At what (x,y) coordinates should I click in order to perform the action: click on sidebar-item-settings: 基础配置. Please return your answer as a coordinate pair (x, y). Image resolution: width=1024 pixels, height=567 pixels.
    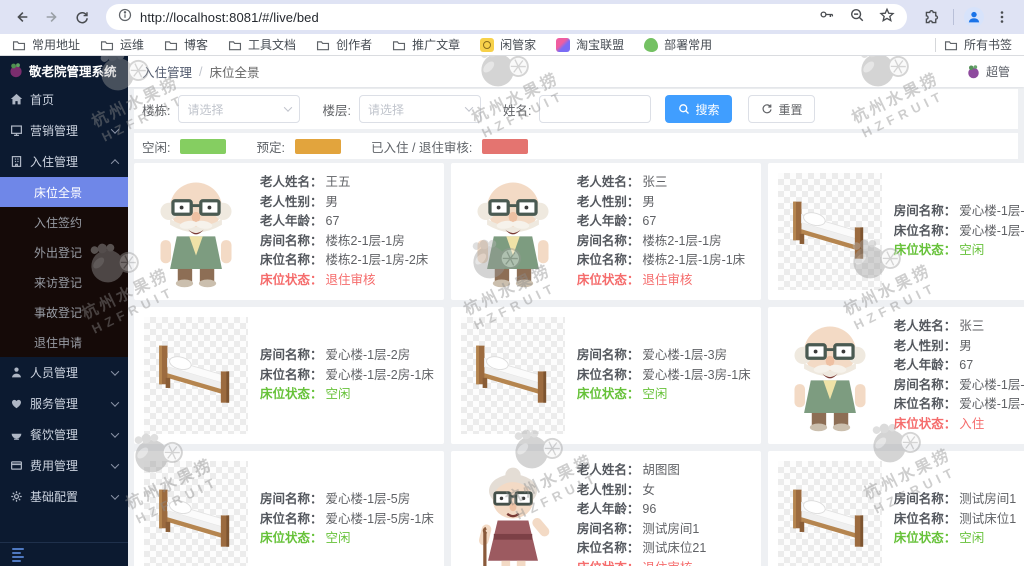
    Looking at the image, I should click on (64, 496).